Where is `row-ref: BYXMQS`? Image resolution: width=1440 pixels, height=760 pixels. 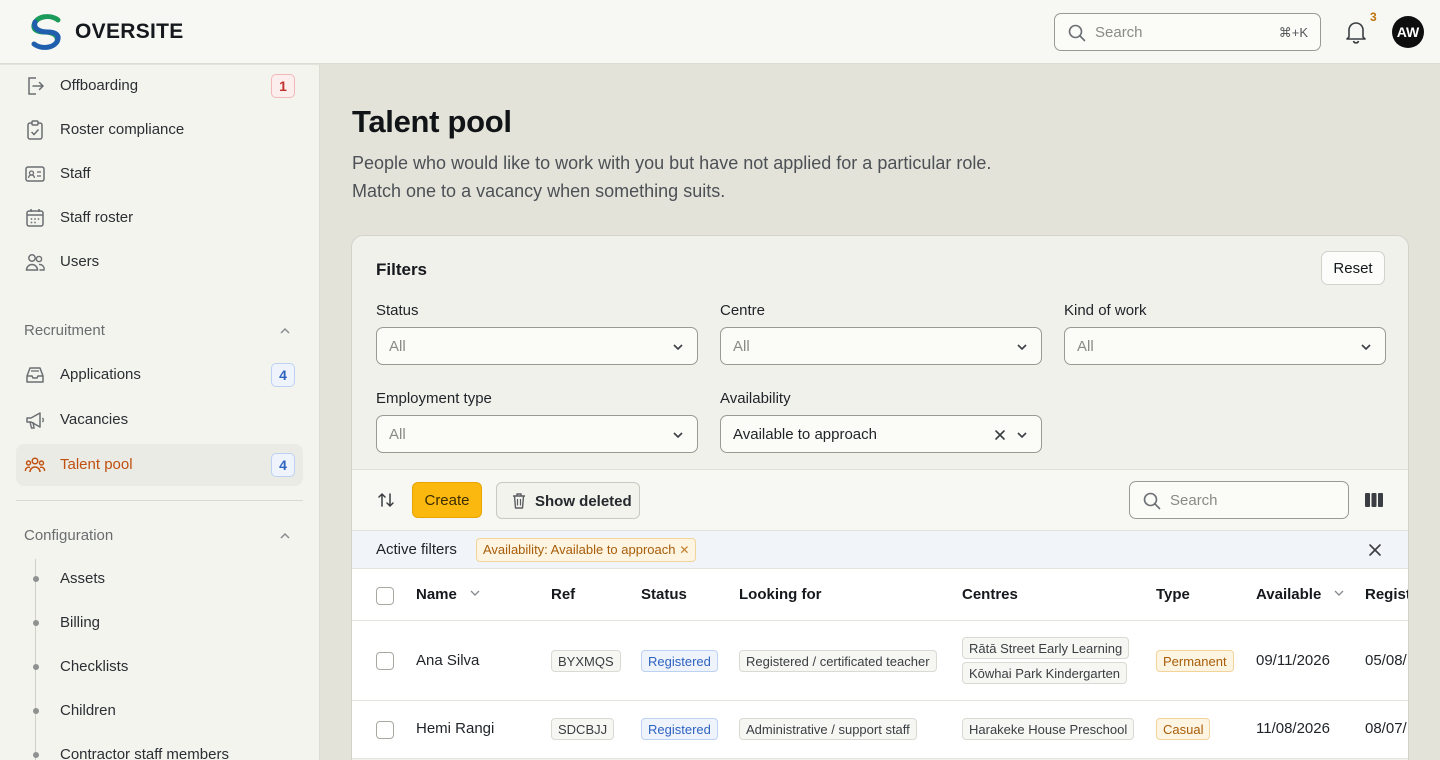 row-ref: BYXMQS is located at coordinates (586, 661).